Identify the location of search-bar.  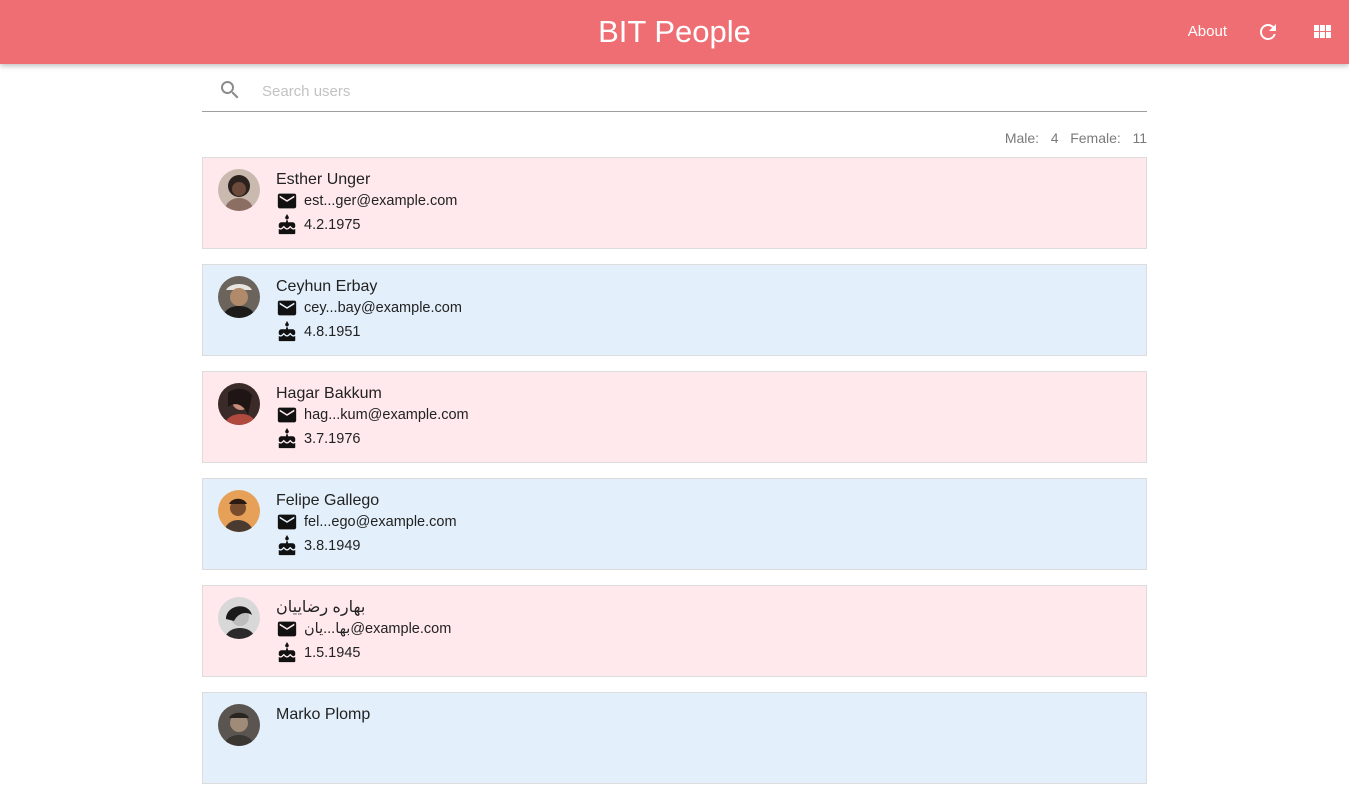
(674, 92).